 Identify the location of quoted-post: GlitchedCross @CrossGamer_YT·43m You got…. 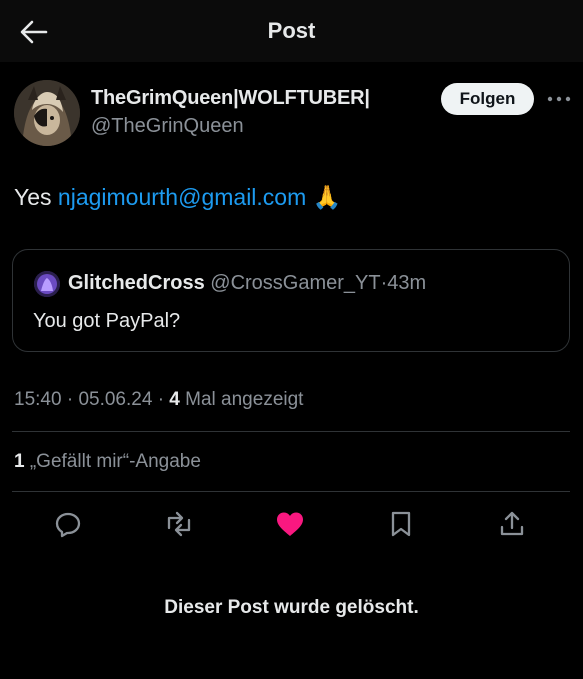
(291, 300).